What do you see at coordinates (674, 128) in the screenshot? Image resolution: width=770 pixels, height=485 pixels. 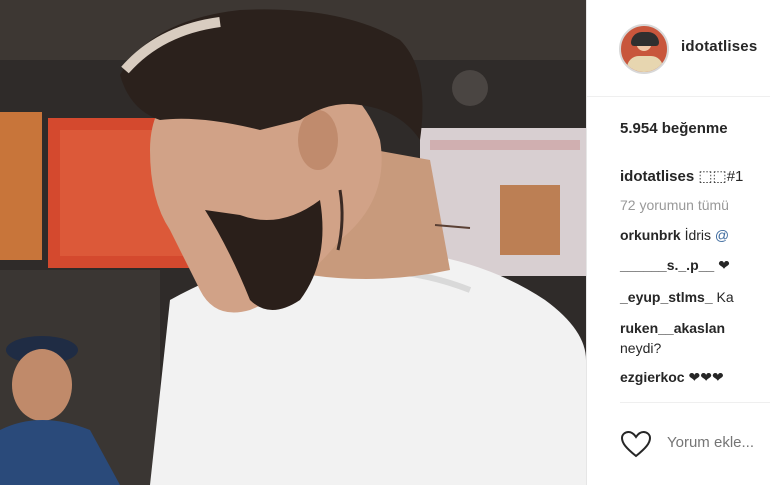 I see `likes-count: 5.954 beğenme` at bounding box center [674, 128].